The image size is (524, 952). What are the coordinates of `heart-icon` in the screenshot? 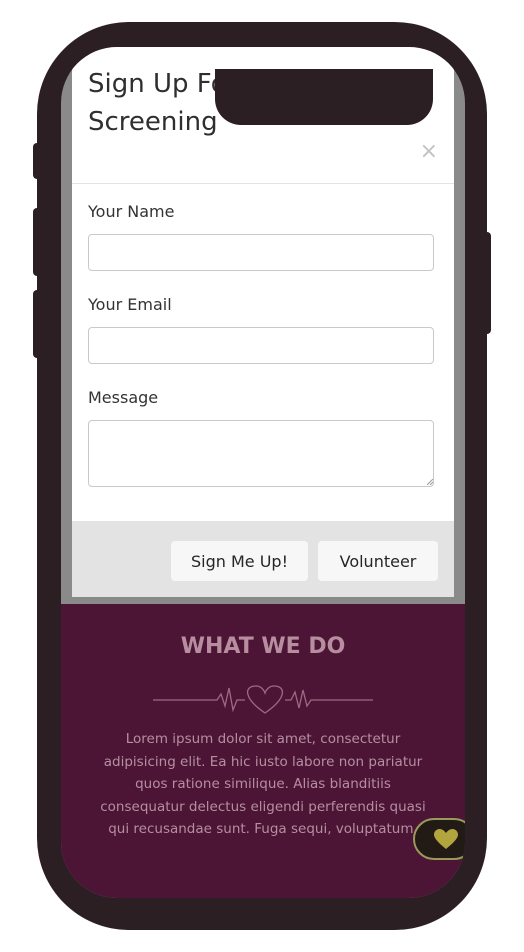 It's located at (446, 839).